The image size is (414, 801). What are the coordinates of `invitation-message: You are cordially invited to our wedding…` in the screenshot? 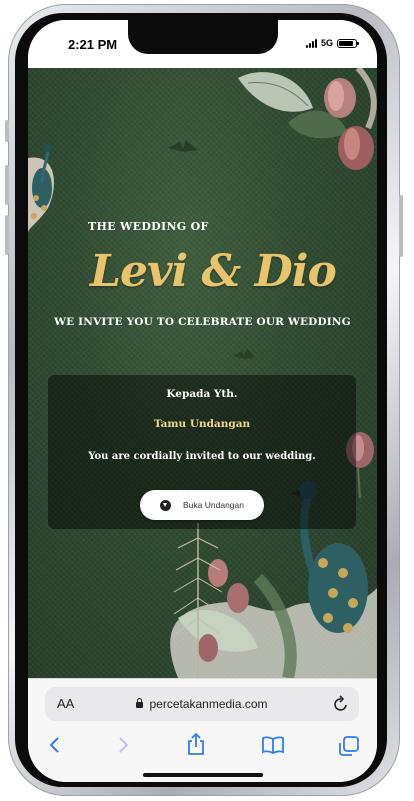 It's located at (202, 456).